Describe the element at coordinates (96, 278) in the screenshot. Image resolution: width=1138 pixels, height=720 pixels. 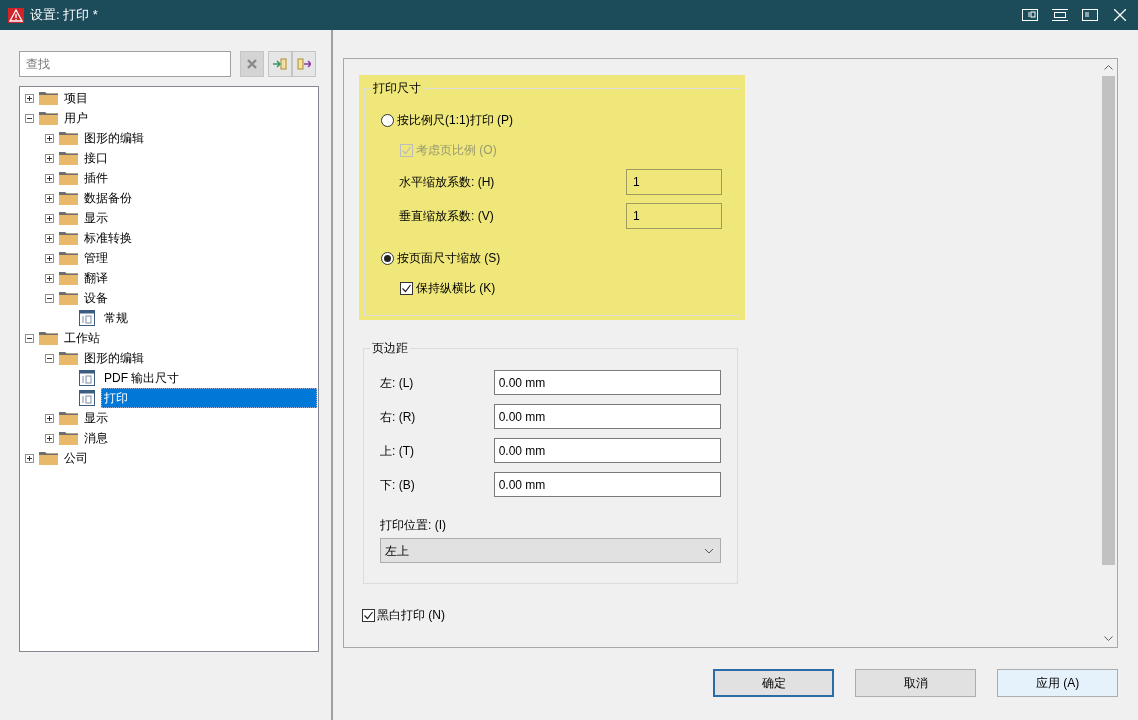
I see `tree-item: 翻译` at that location.